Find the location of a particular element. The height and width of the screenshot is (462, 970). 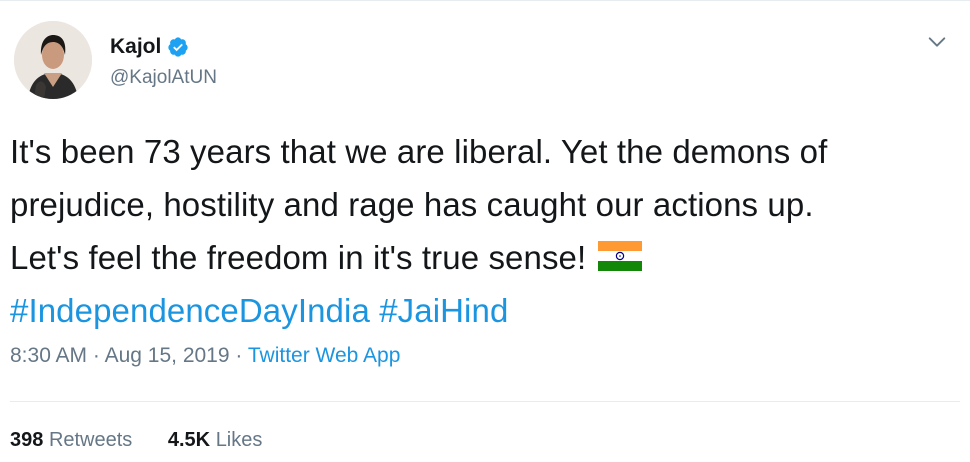

tweet-meta: 8:30 AM · Aug 15, 2019 · Twitter Web App is located at coordinates (205, 356).